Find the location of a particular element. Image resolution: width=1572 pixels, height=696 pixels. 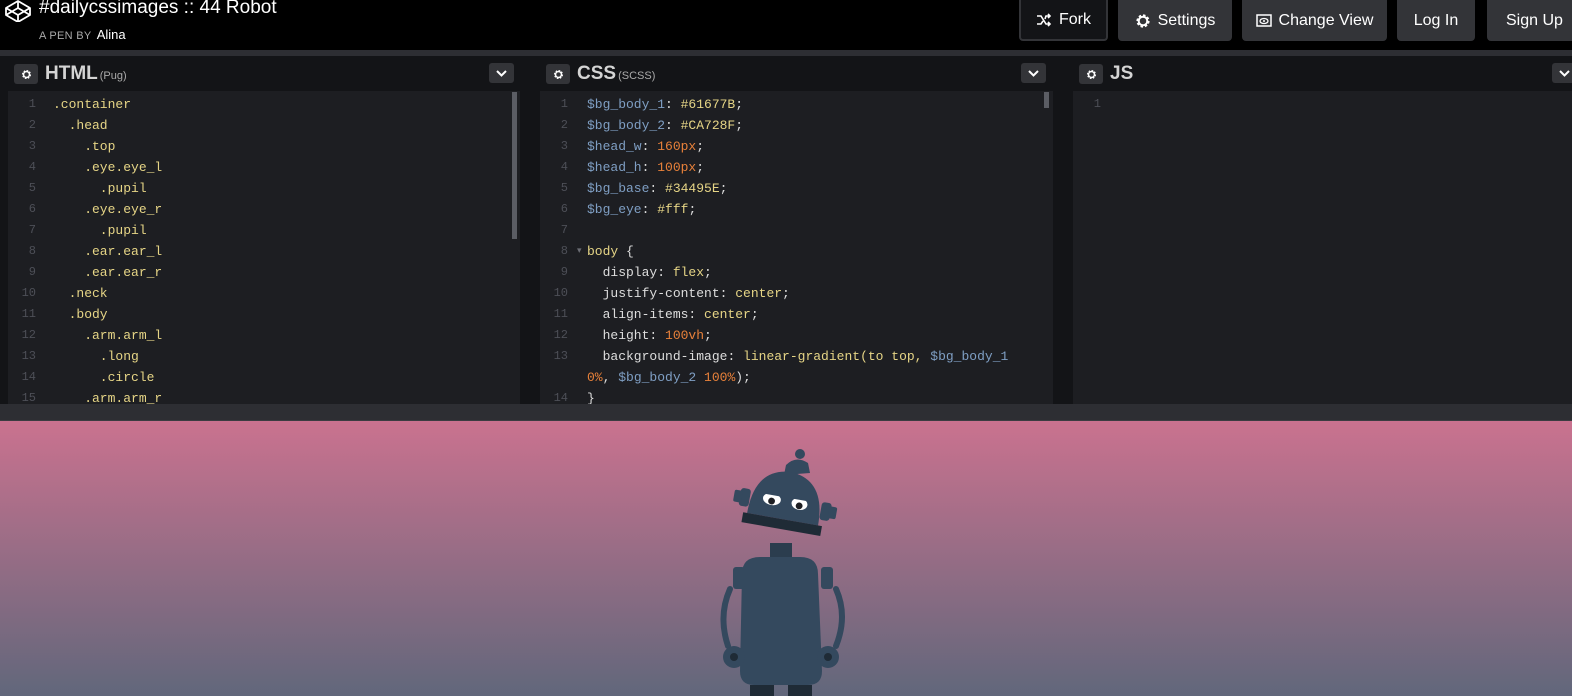

css-value: center is located at coordinates (759, 293).